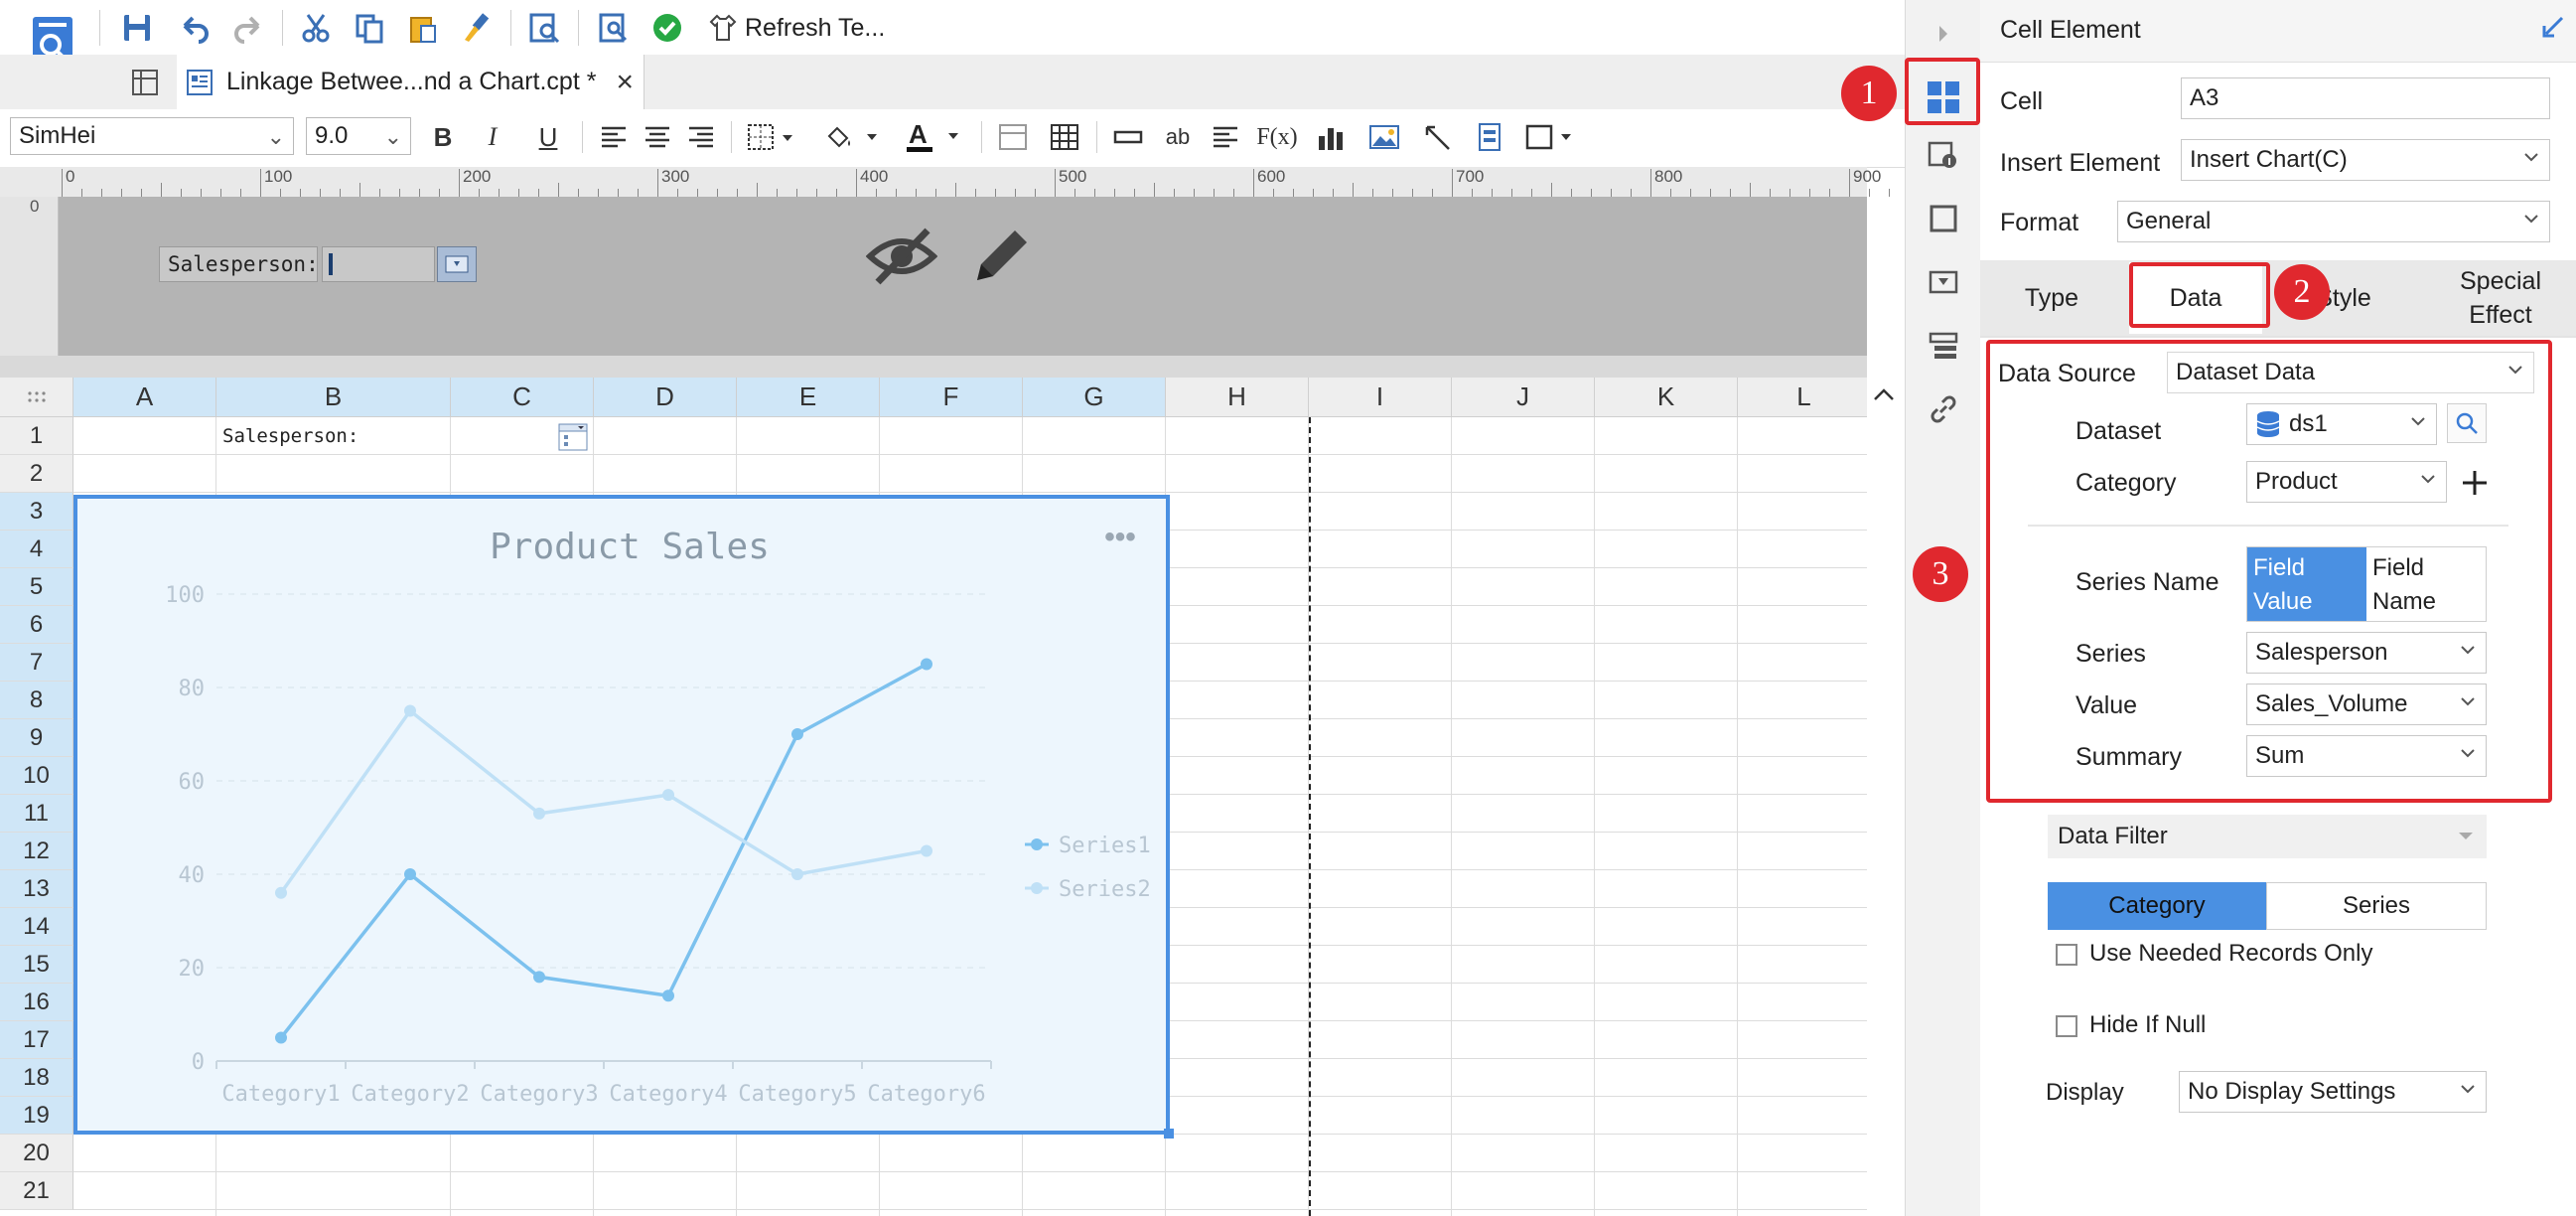  Describe the element at coordinates (1944, 155) in the screenshot. I see `cell-attribute-icon` at that location.